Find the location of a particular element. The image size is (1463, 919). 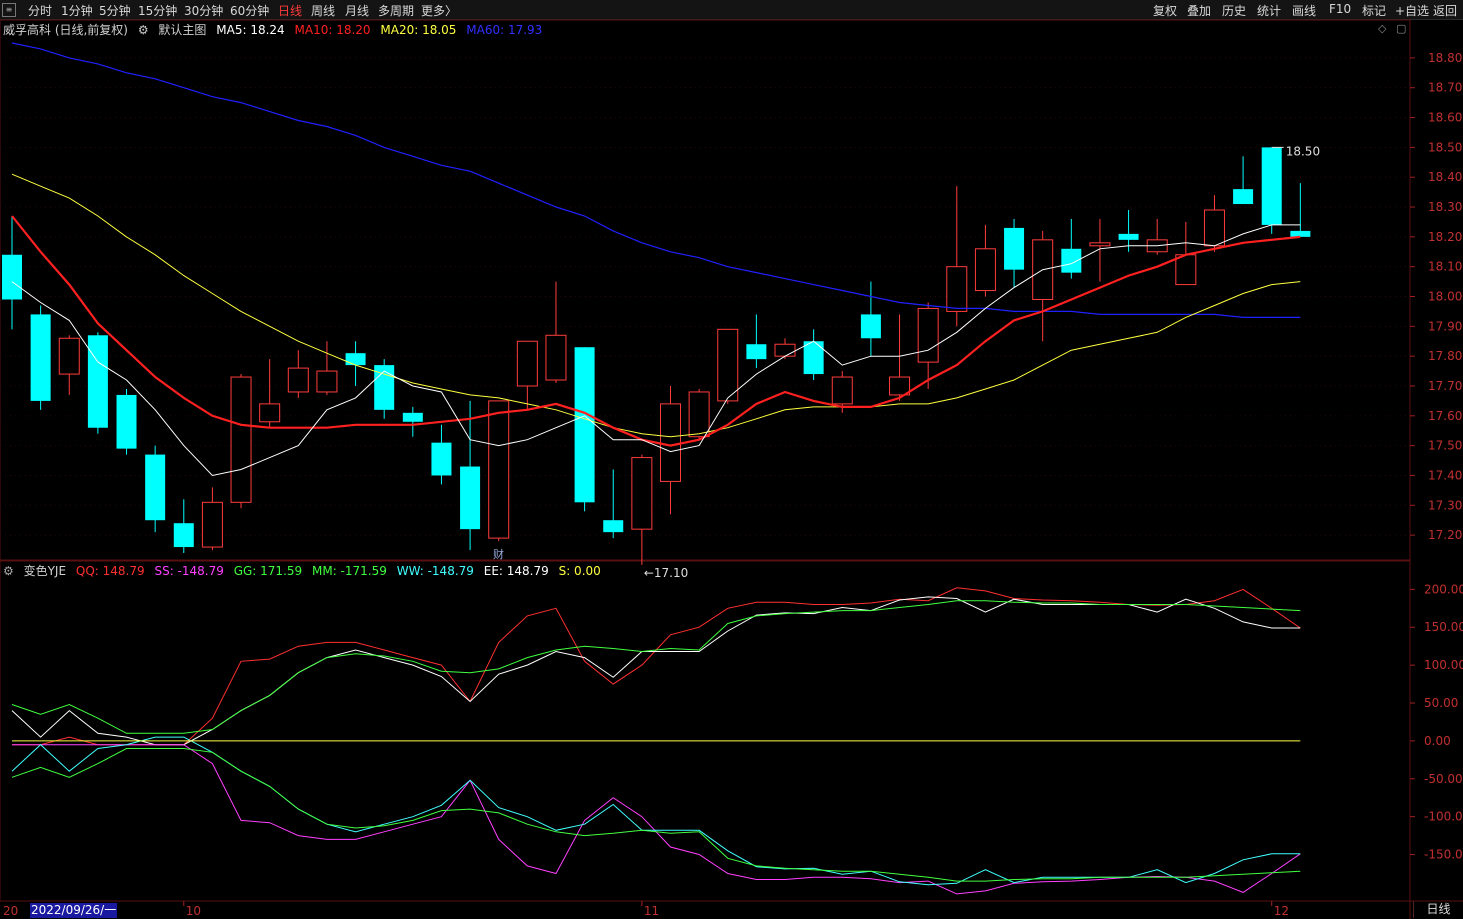

price-tick-label: 17.80 is located at coordinates (1445, 356).